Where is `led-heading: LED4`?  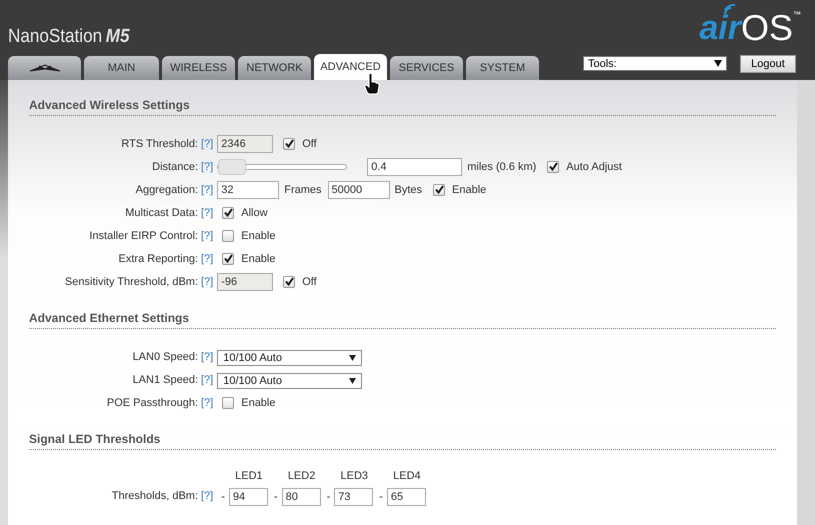
led-heading: LED4 is located at coordinates (407, 476).